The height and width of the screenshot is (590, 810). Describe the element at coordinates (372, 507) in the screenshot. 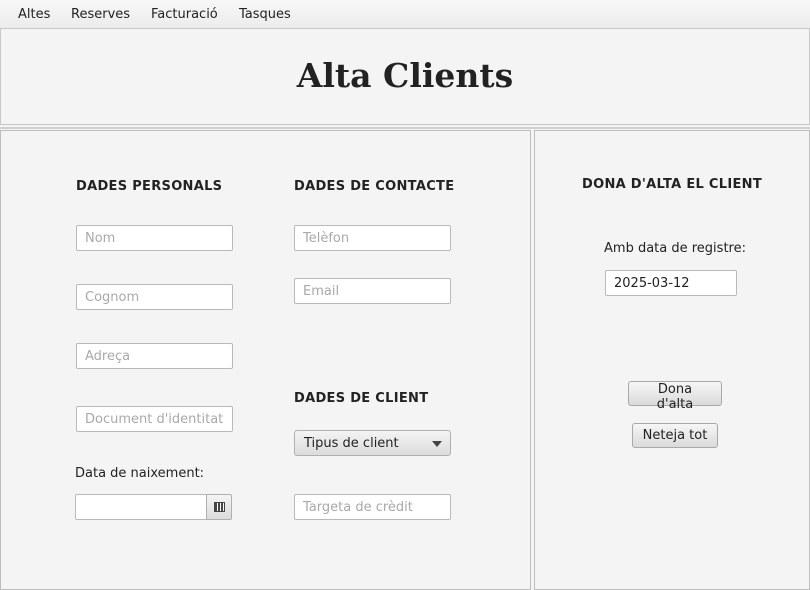

I see `credit-card-field` at that location.